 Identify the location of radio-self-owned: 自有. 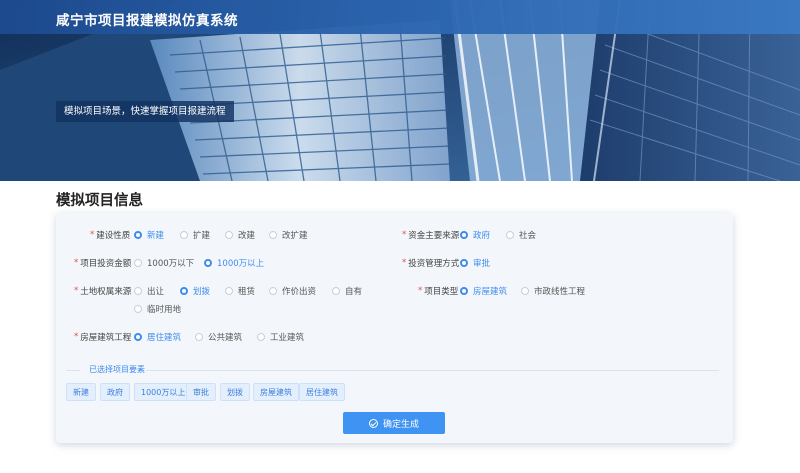
(347, 291).